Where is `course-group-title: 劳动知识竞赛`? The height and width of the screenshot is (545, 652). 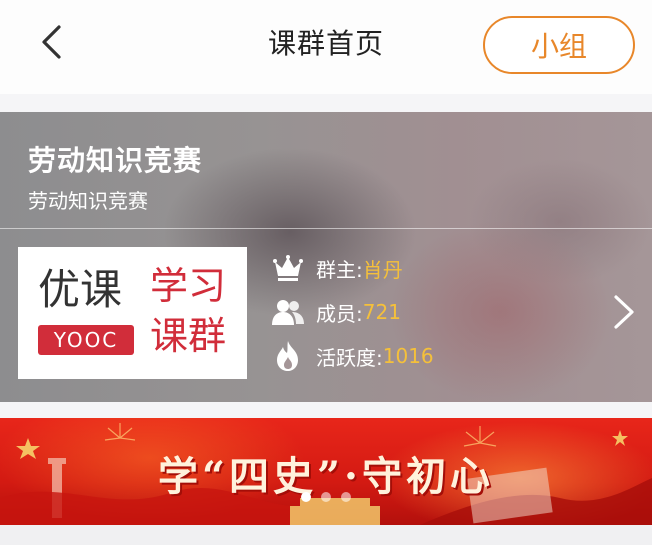
course-group-title: 劳动知识竞赛 is located at coordinates (115, 160).